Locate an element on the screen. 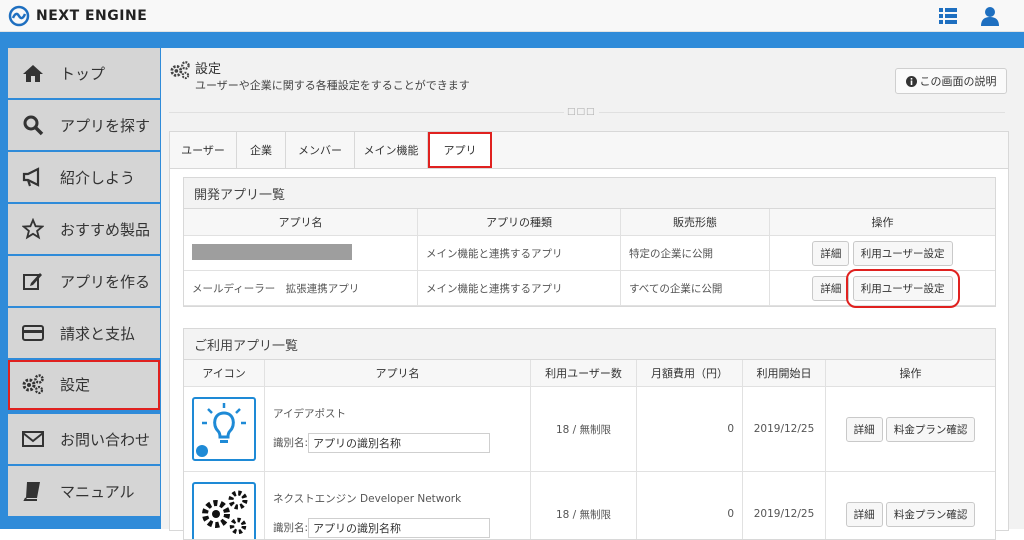  column-header: 利用開始日 is located at coordinates (784, 373).